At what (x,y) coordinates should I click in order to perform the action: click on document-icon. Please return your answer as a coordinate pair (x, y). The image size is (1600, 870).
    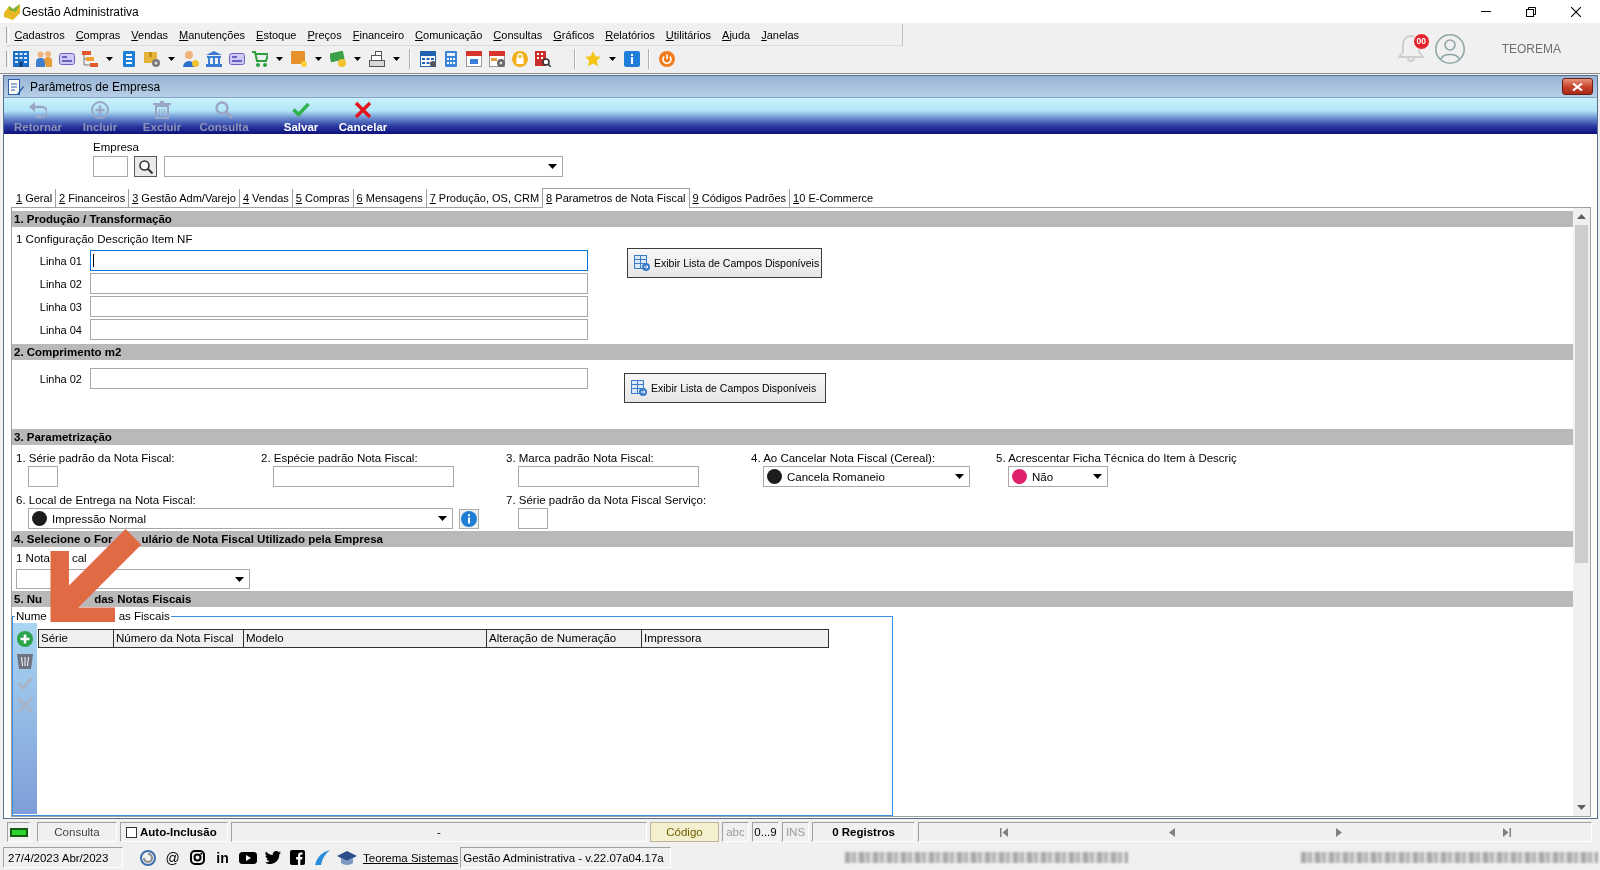
    Looking at the image, I should click on (128, 59).